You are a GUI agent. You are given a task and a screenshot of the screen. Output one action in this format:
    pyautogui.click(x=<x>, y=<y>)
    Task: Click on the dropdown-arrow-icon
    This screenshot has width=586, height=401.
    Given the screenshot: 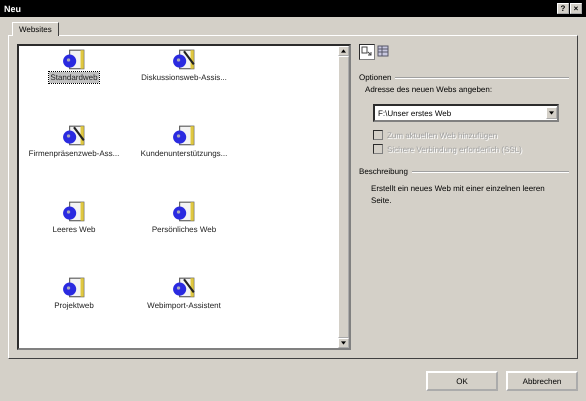 What is the action you would take?
    pyautogui.click(x=551, y=113)
    